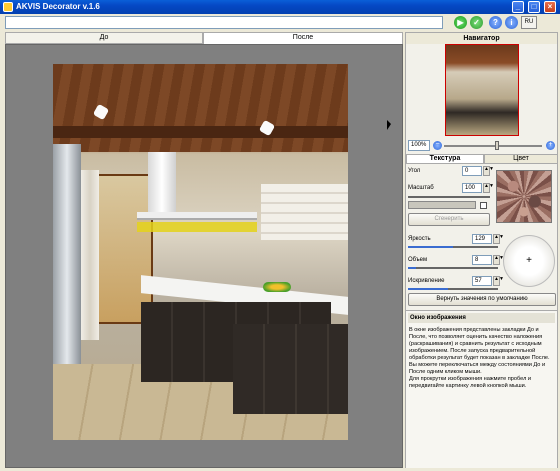 This screenshot has height=471, width=560. What do you see at coordinates (488, 171) in the screenshot?
I see `angle-spinner: ▲▼` at bounding box center [488, 171].